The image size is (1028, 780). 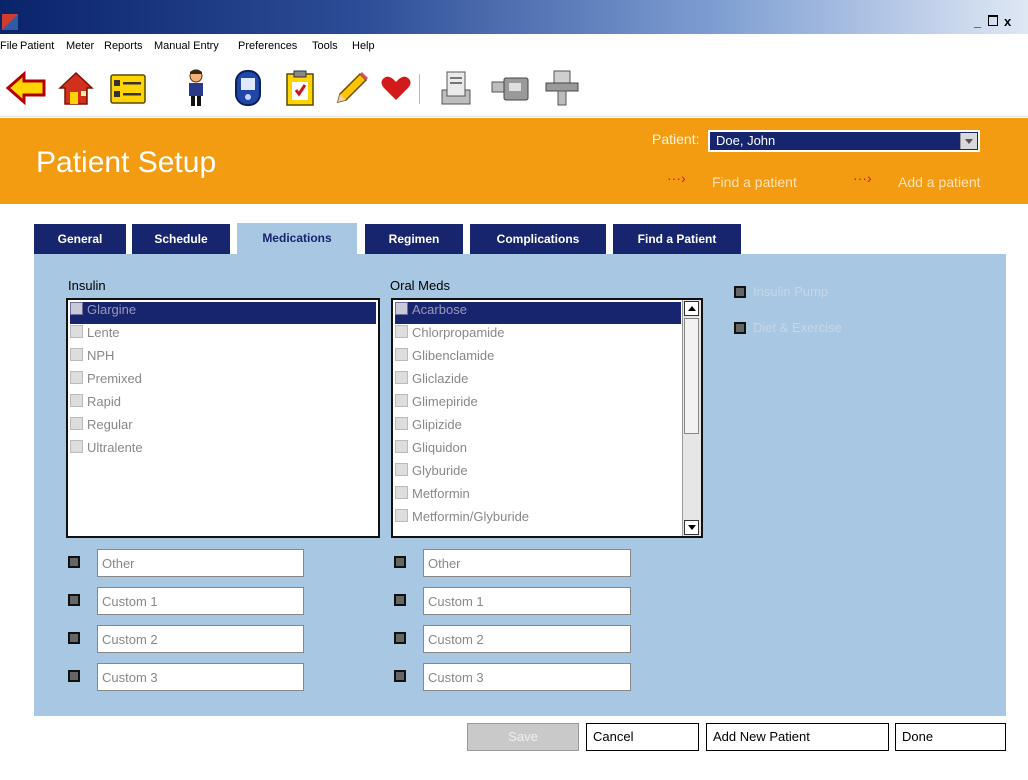 What do you see at coordinates (9, 46) in the screenshot?
I see `menu-file: File` at bounding box center [9, 46].